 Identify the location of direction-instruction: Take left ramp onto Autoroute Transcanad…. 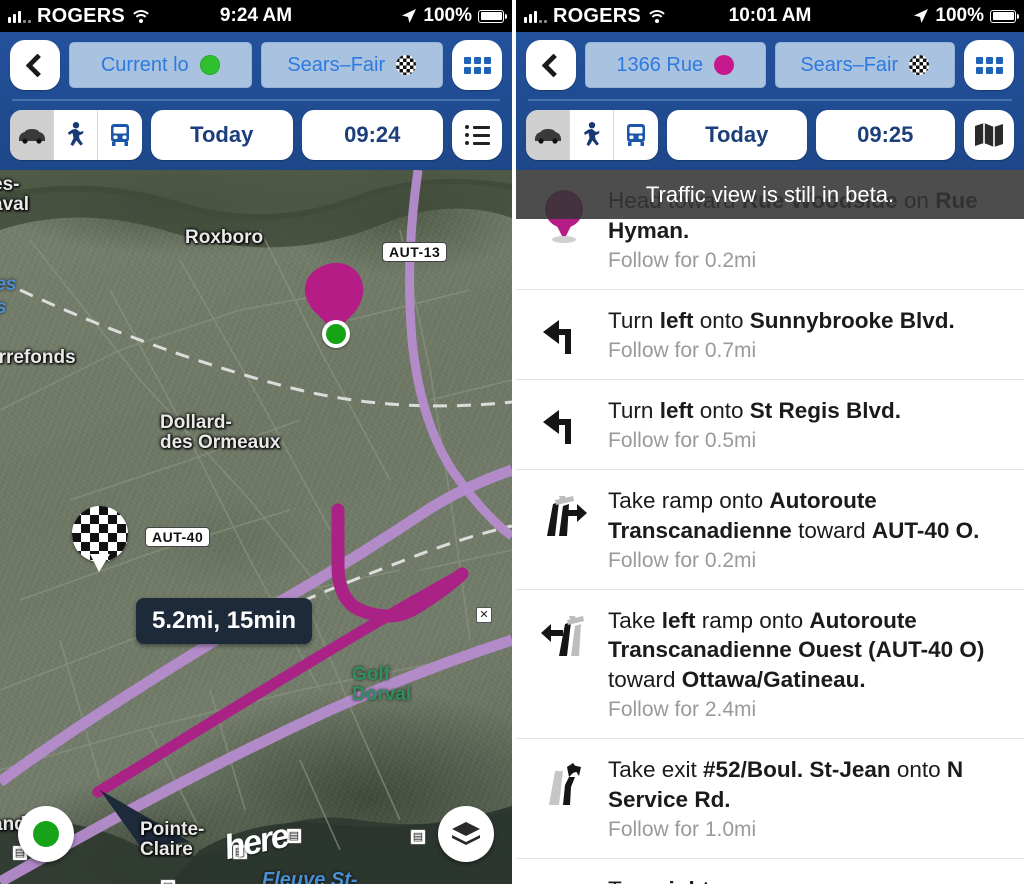
(796, 650).